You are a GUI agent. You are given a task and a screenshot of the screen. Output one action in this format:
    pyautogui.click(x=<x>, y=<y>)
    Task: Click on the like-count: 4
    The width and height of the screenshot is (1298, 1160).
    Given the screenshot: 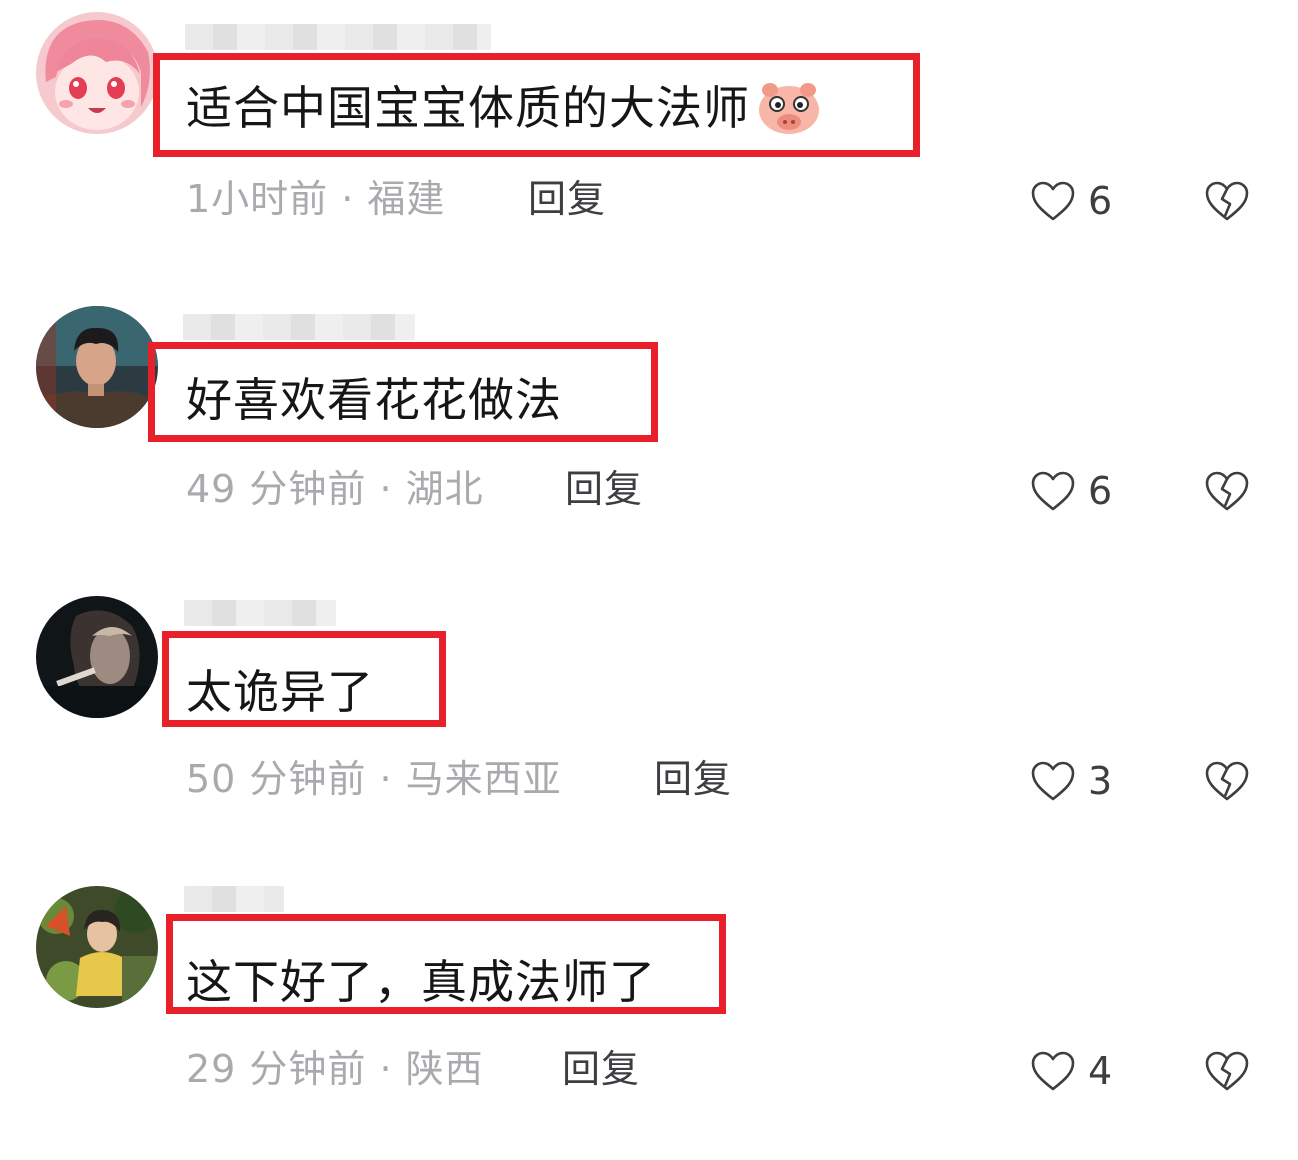 What is the action you would take?
    pyautogui.click(x=1100, y=1071)
    